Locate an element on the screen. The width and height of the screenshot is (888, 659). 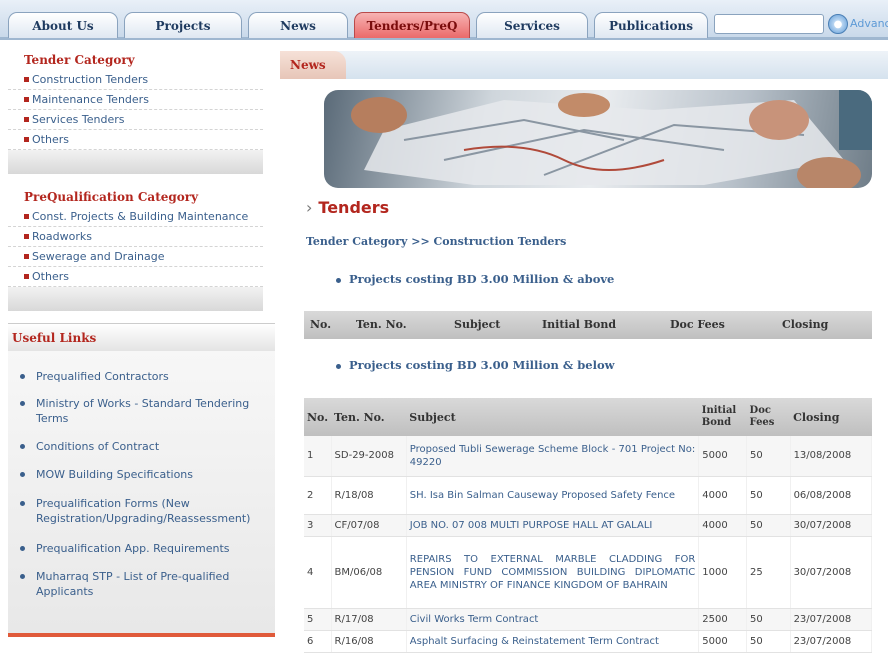
cell-closing: 13/08/2008 is located at coordinates (831, 456).